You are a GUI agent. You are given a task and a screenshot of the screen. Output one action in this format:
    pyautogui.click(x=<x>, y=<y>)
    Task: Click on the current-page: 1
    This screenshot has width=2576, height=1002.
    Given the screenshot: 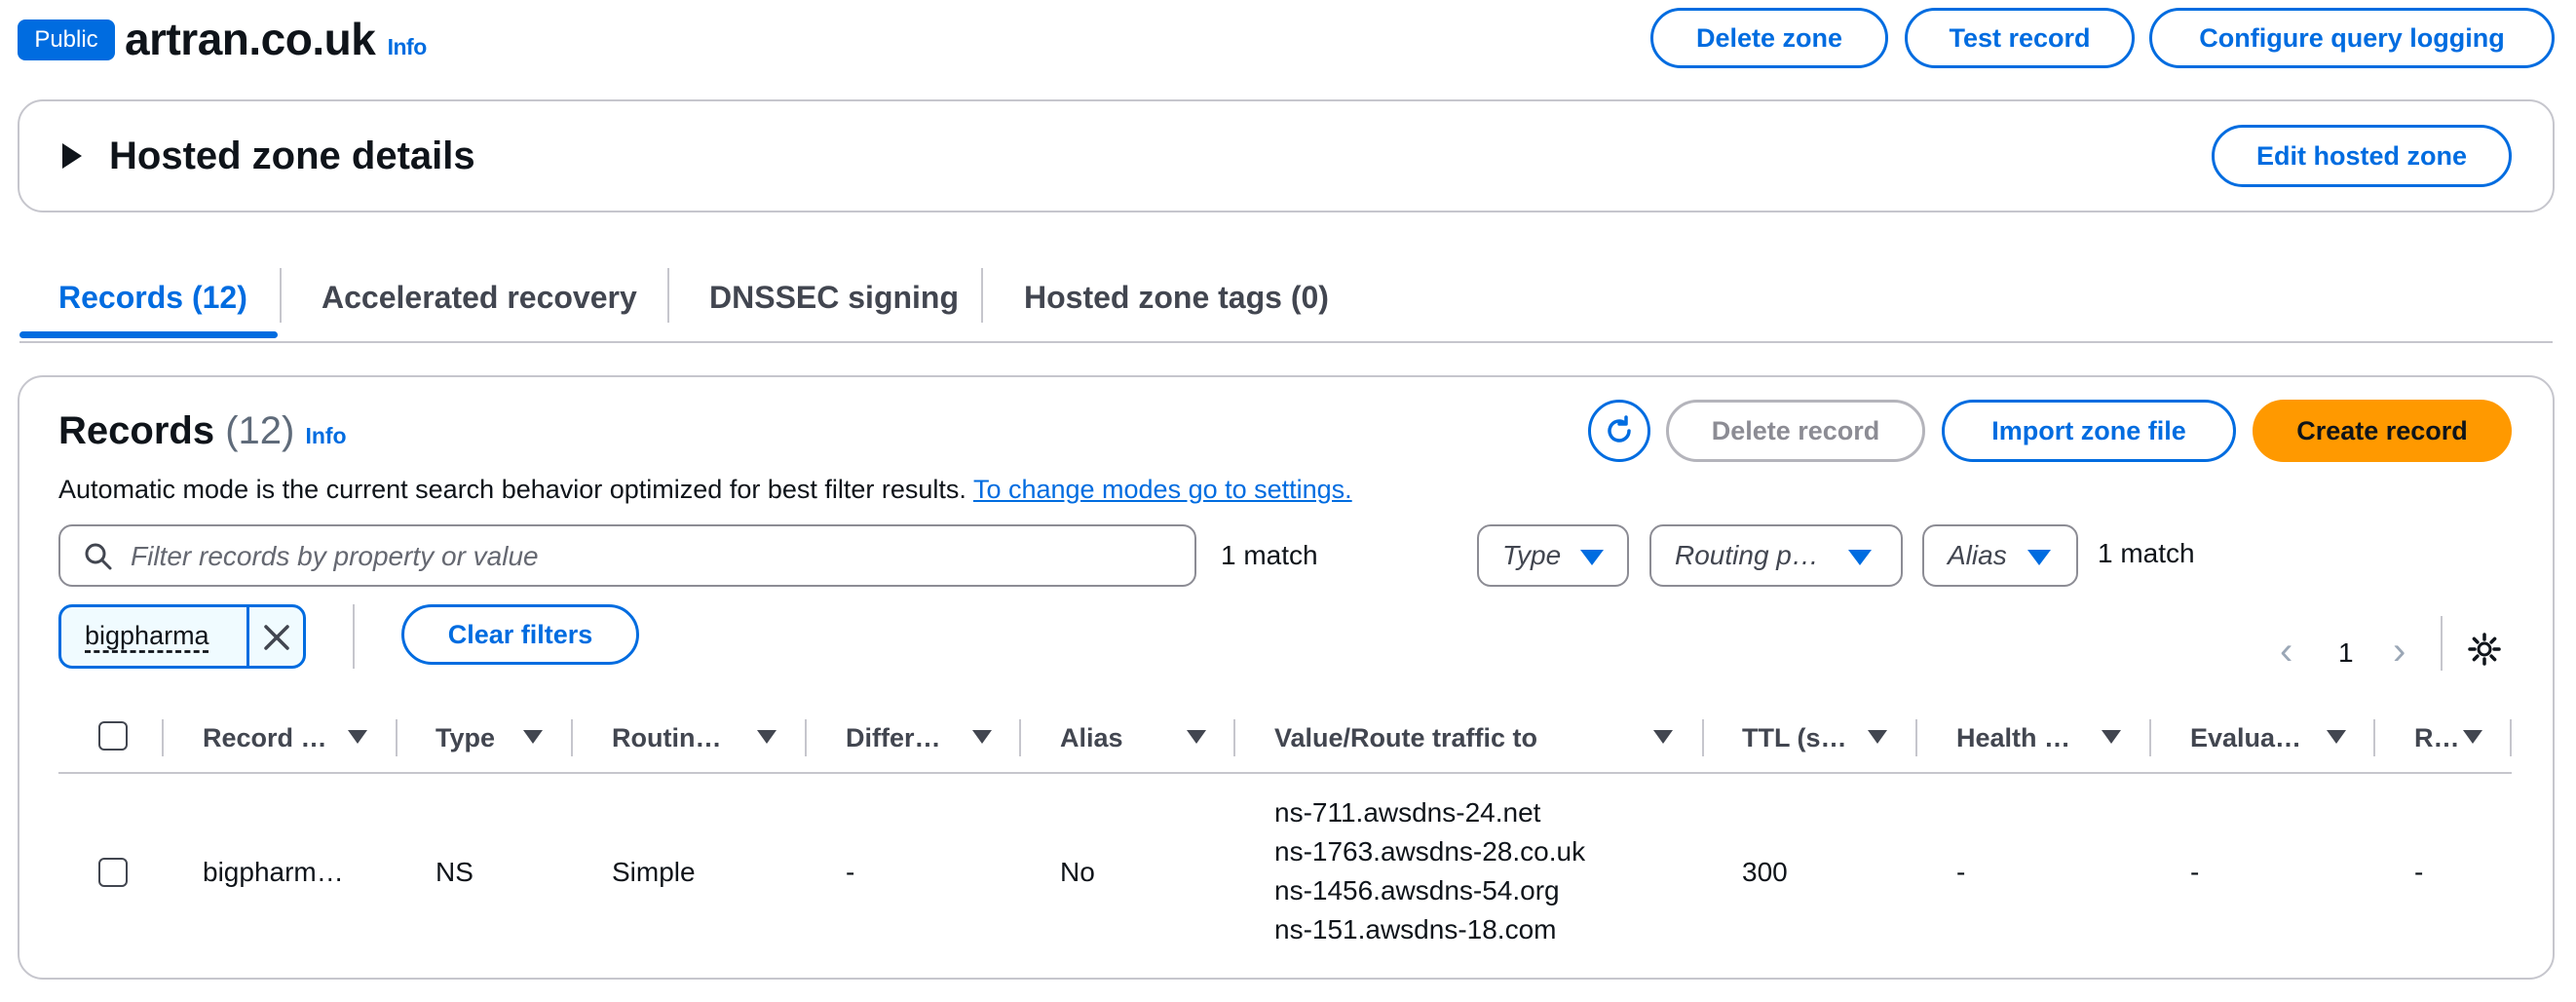 What is the action you would take?
    pyautogui.click(x=2346, y=653)
    